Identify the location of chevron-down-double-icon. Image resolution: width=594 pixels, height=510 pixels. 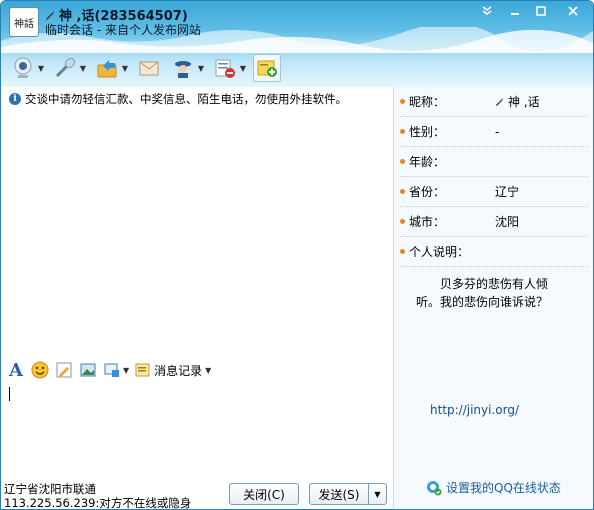
(487, 10).